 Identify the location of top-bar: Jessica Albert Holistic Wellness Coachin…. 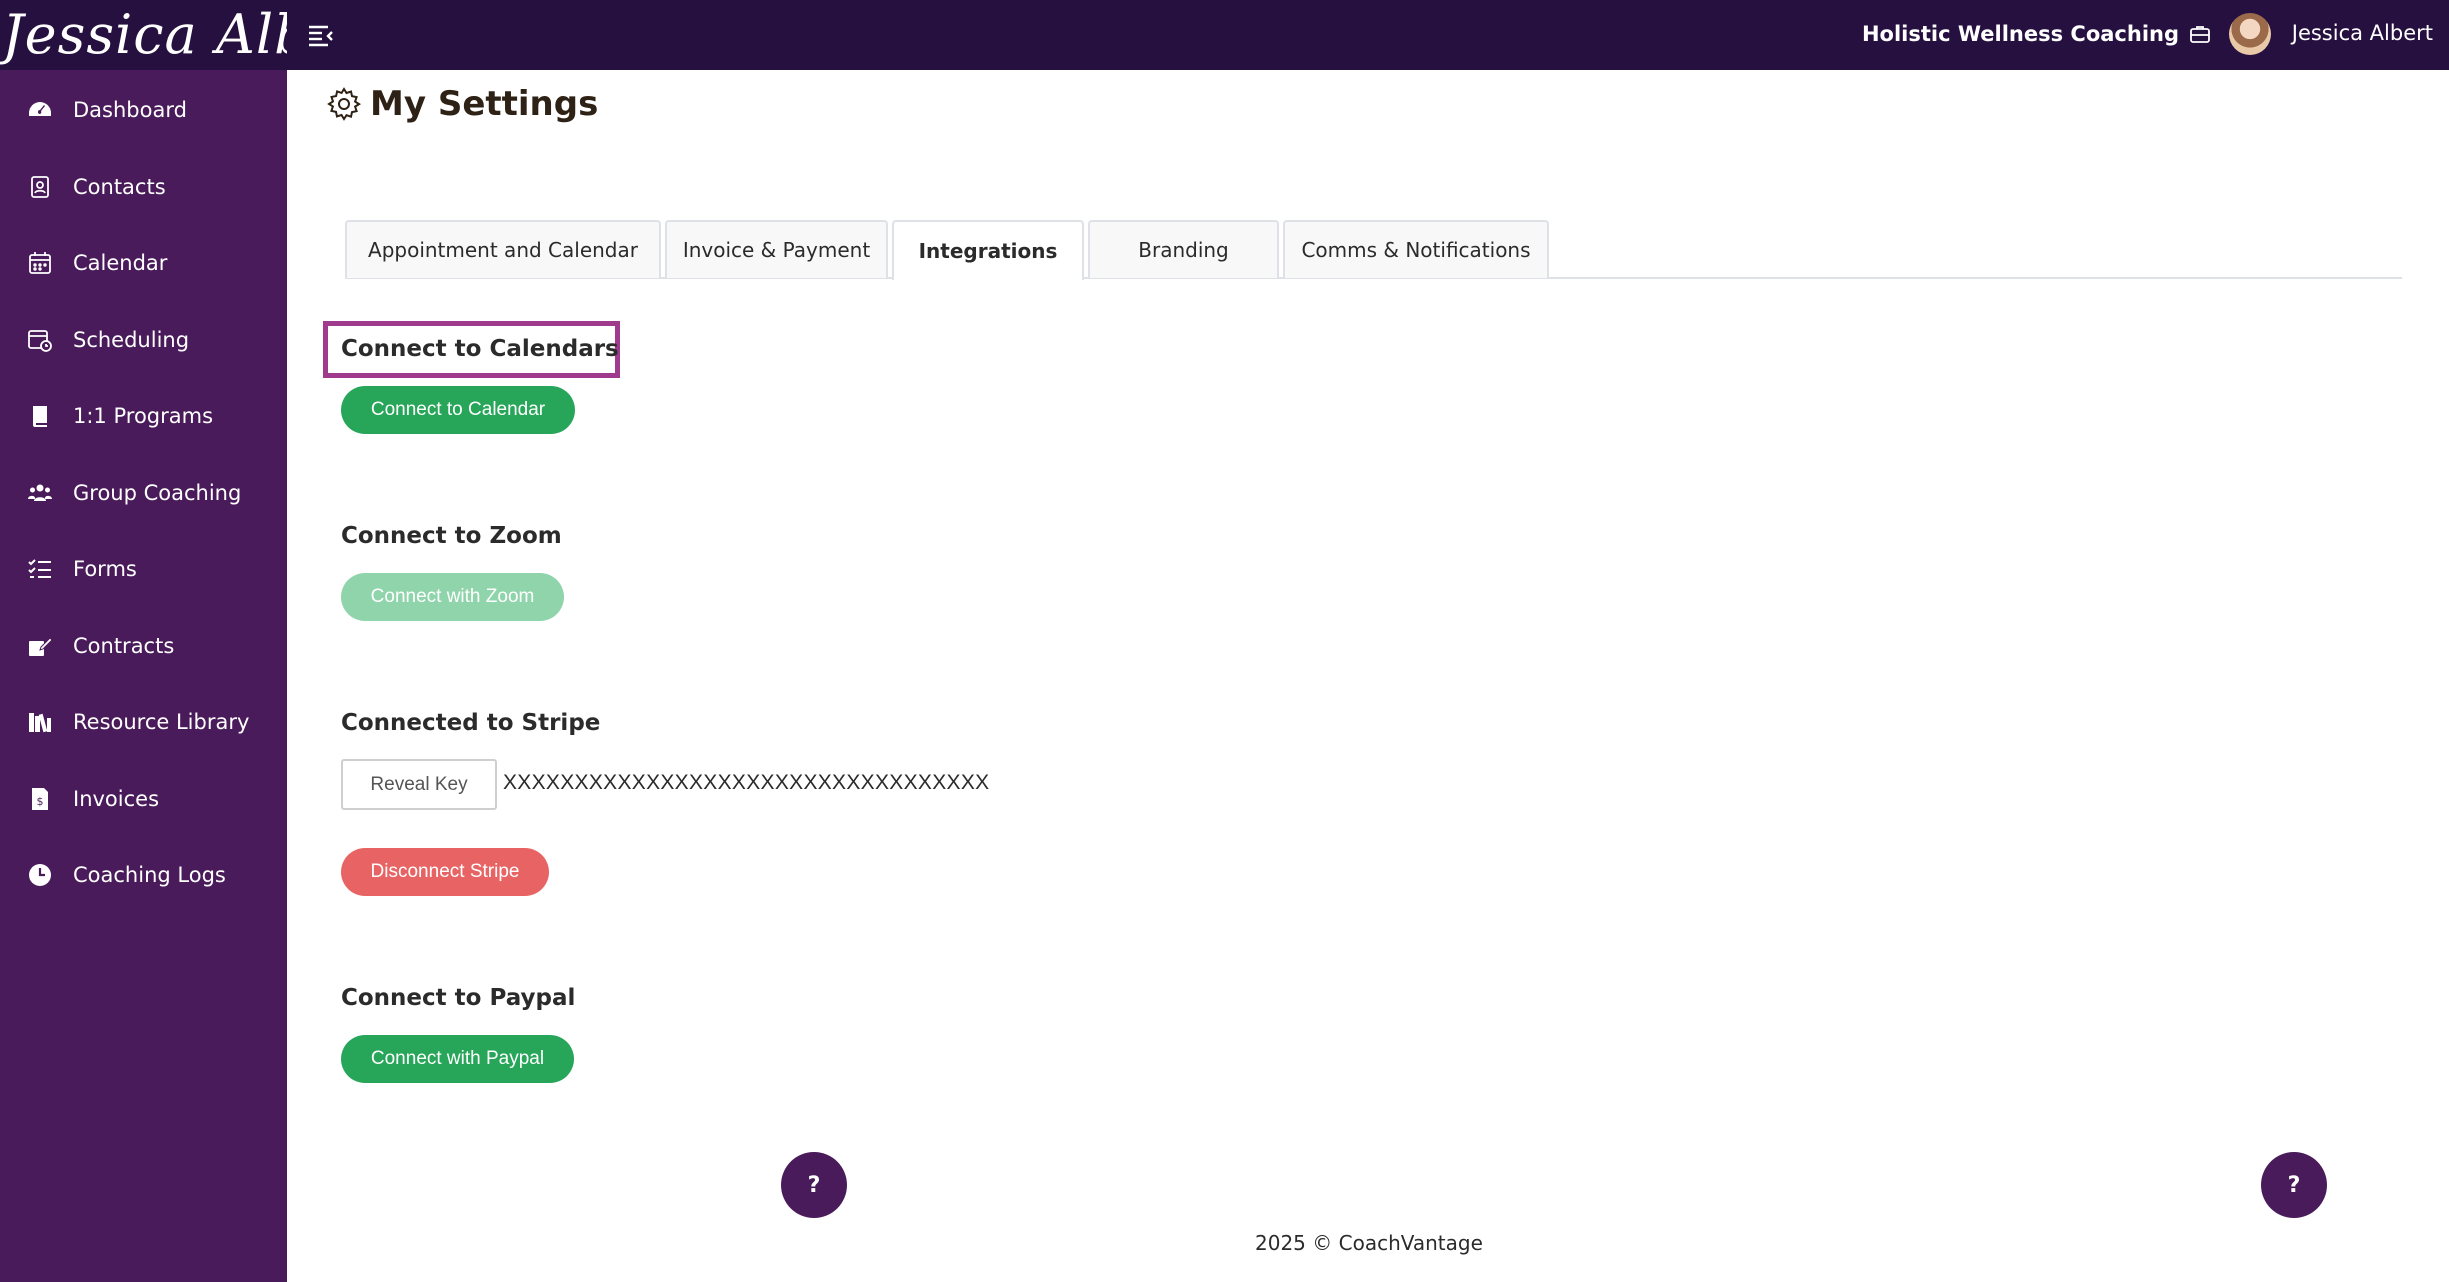
(1224, 35).